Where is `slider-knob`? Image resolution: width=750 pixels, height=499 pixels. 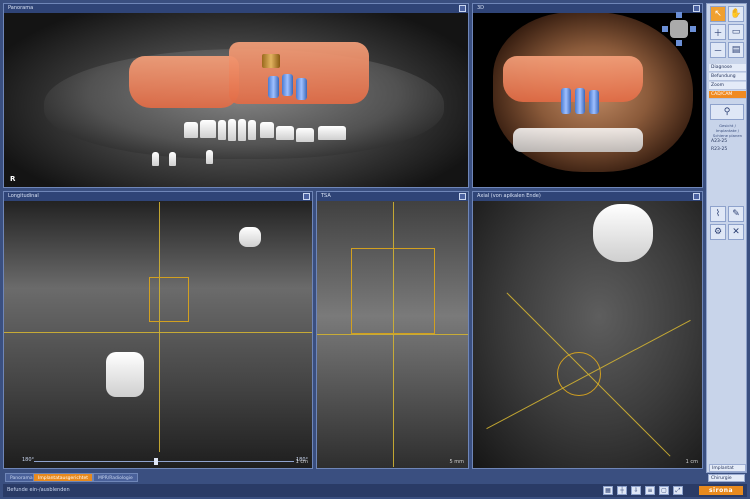 slider-knob is located at coordinates (156, 461).